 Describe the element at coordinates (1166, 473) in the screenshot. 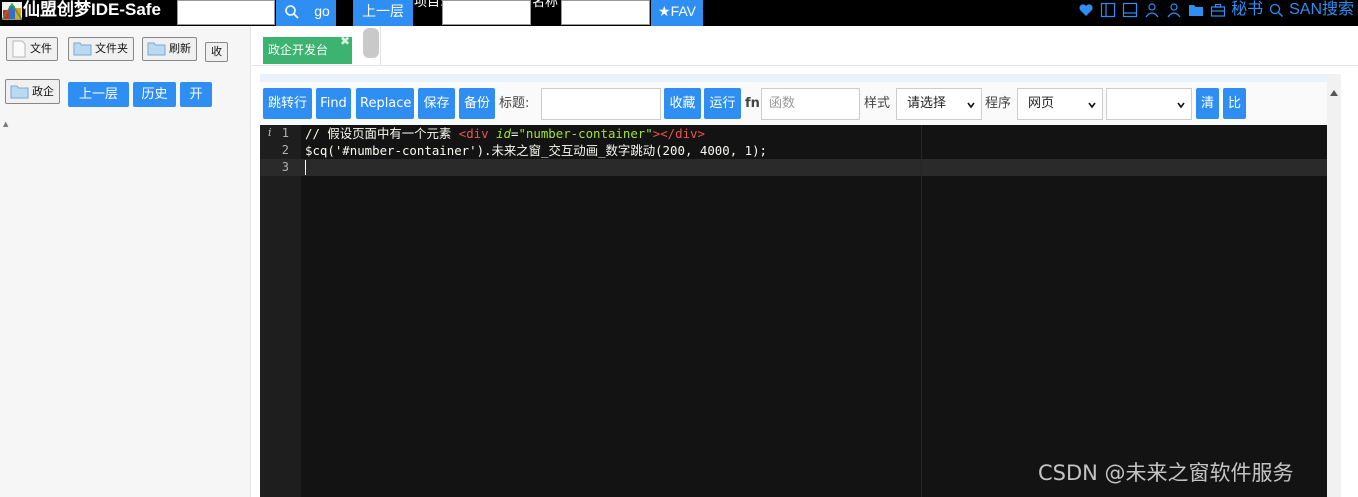

I see `watermark: CSDN @未来之窗软件服务` at that location.